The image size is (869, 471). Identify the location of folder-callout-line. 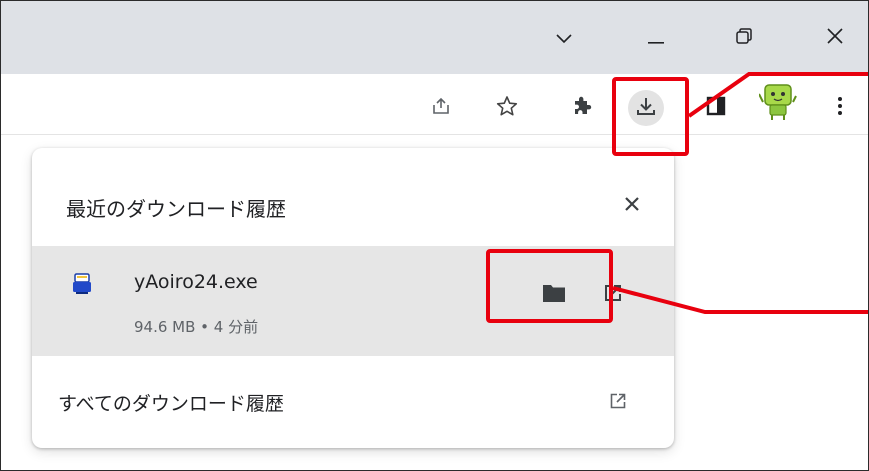
(740, 300).